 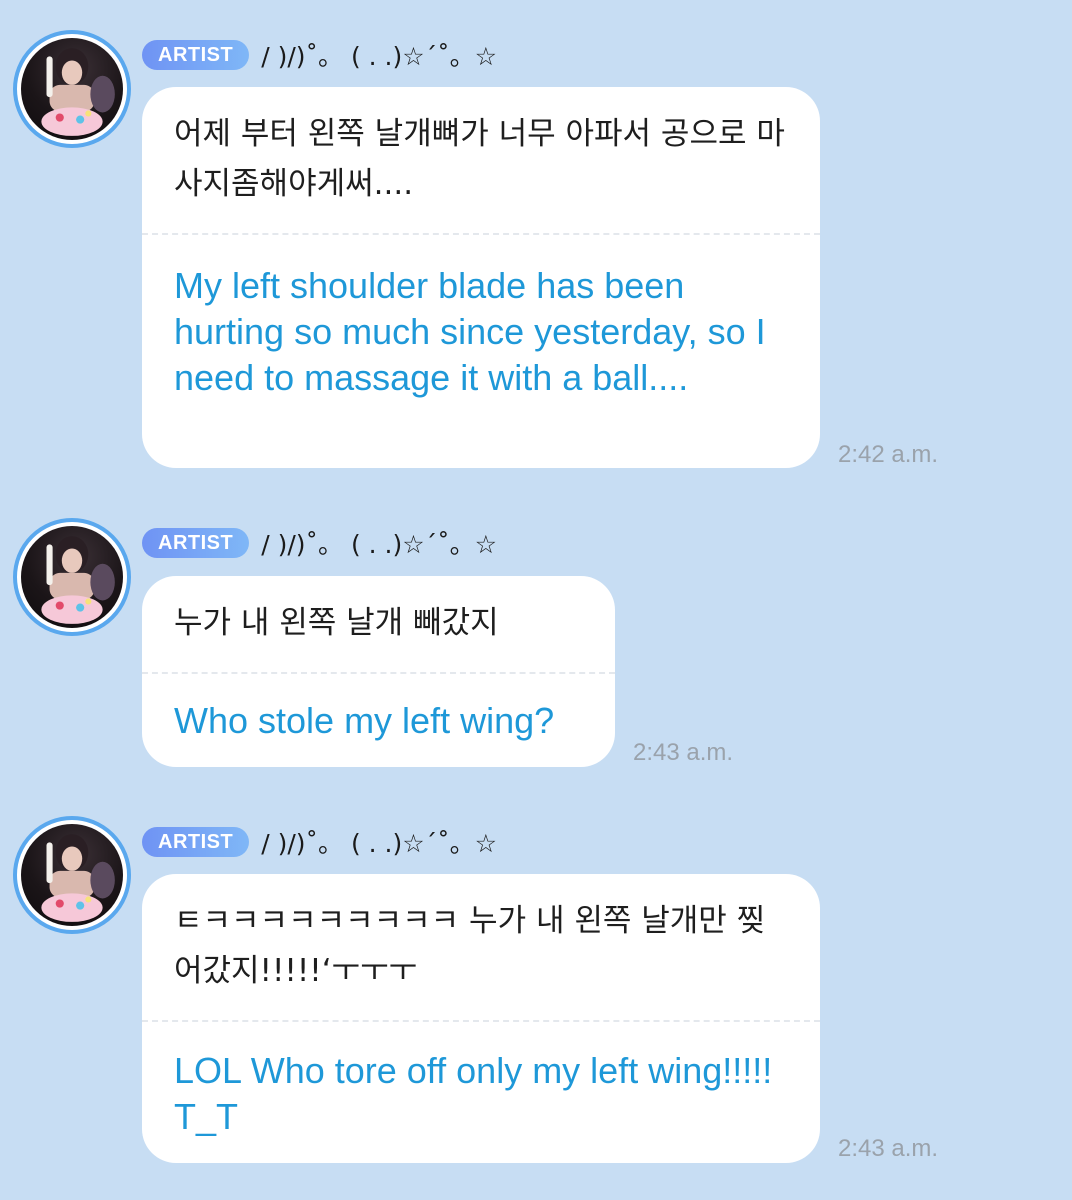 I want to click on message-timestamp: 2:42 a.m., so click(x=888, y=454).